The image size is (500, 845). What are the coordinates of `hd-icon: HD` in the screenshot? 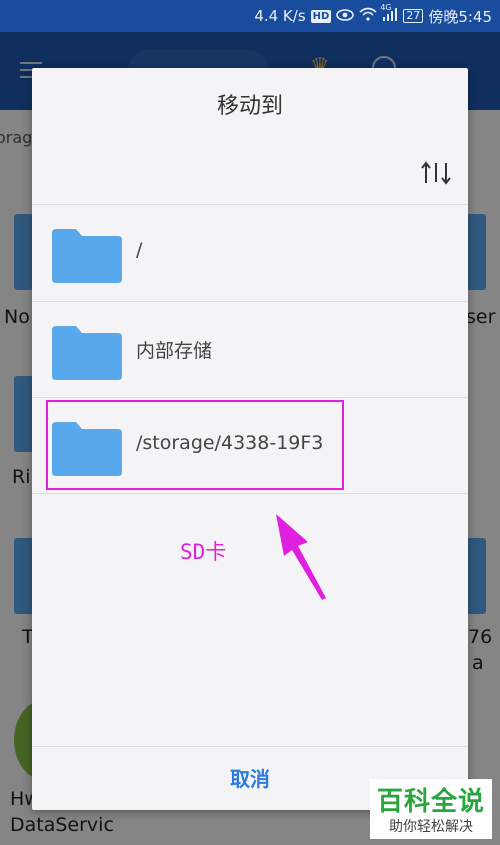 It's located at (321, 16).